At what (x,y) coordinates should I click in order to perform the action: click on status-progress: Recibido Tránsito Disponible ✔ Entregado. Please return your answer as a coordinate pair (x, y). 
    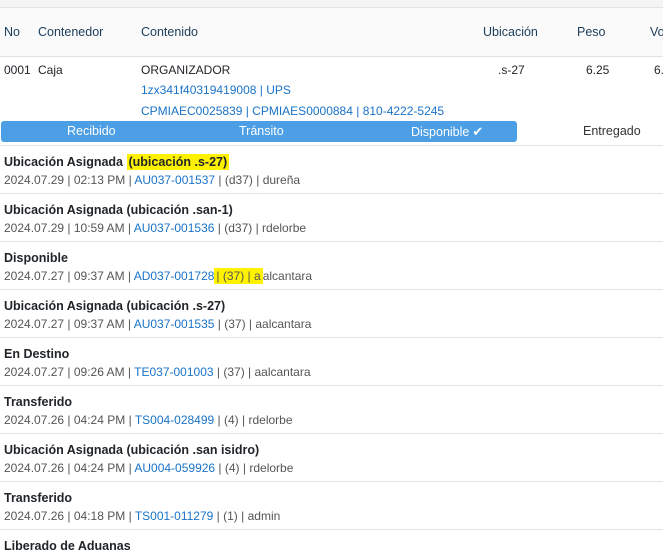
    Looking at the image, I should click on (331, 133).